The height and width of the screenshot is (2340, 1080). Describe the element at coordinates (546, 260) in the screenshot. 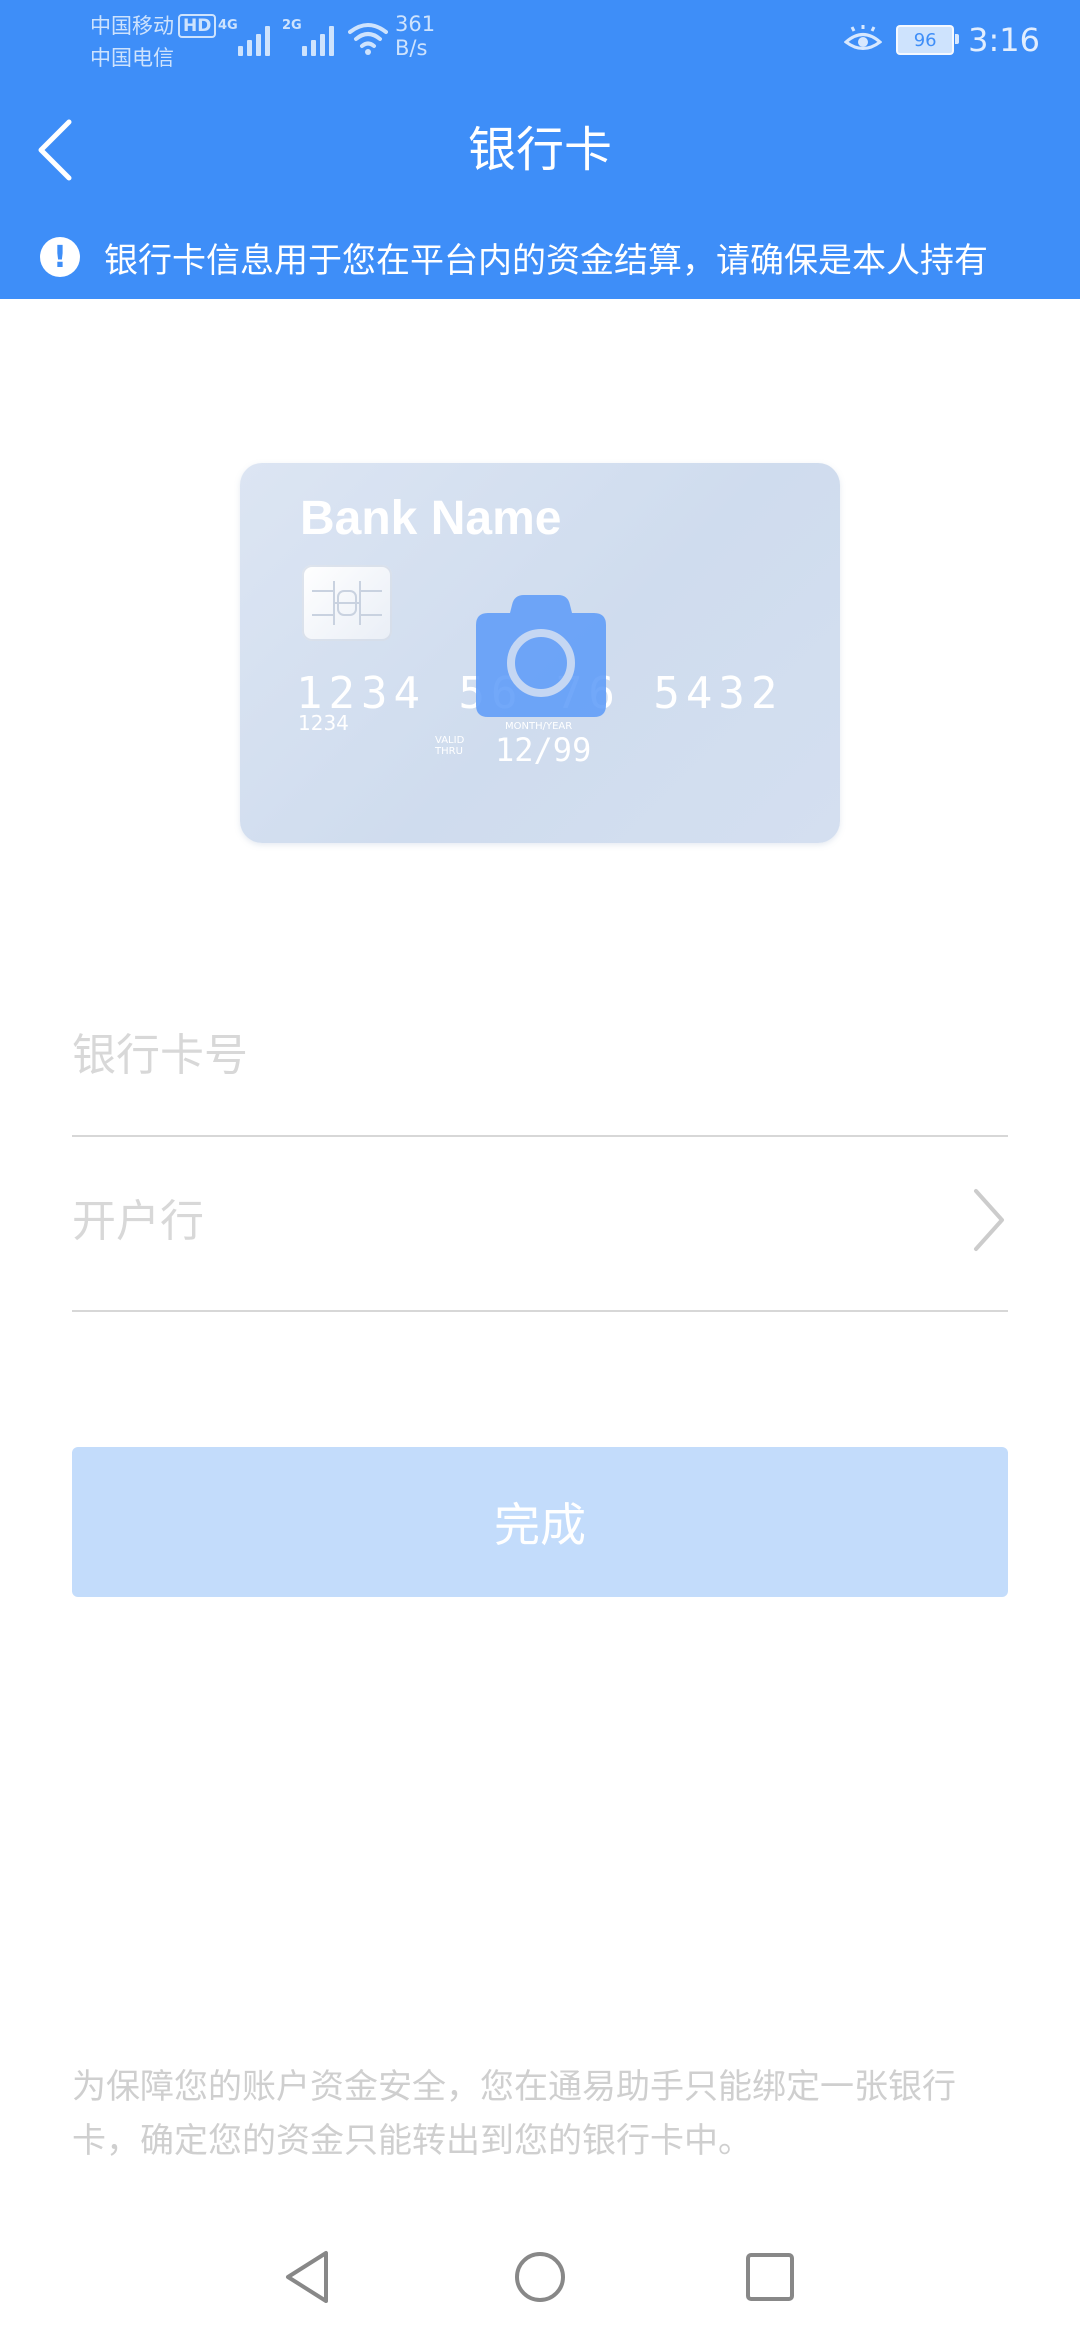

I see `notice-text: 银行卡信息用于您在平台内的资金结算，请确保是本人持有` at that location.